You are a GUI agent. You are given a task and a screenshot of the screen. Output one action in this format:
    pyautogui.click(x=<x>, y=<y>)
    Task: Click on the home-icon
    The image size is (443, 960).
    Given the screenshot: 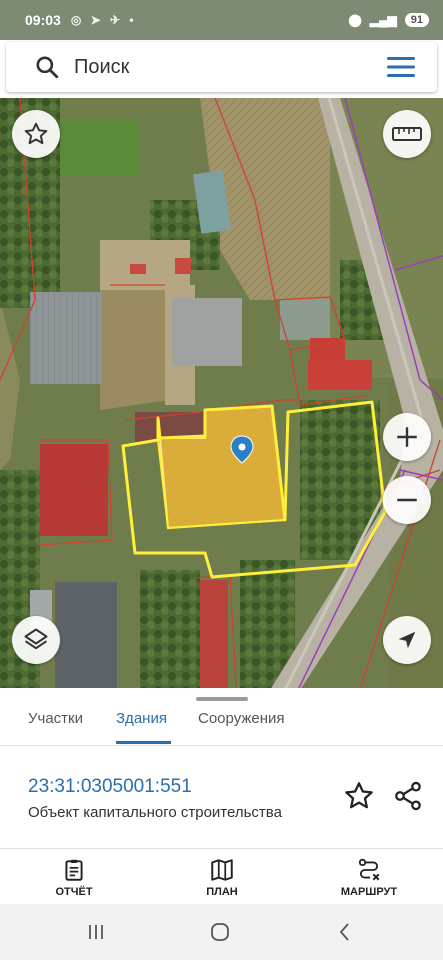 What is the action you would take?
    pyautogui.click(x=220, y=932)
    